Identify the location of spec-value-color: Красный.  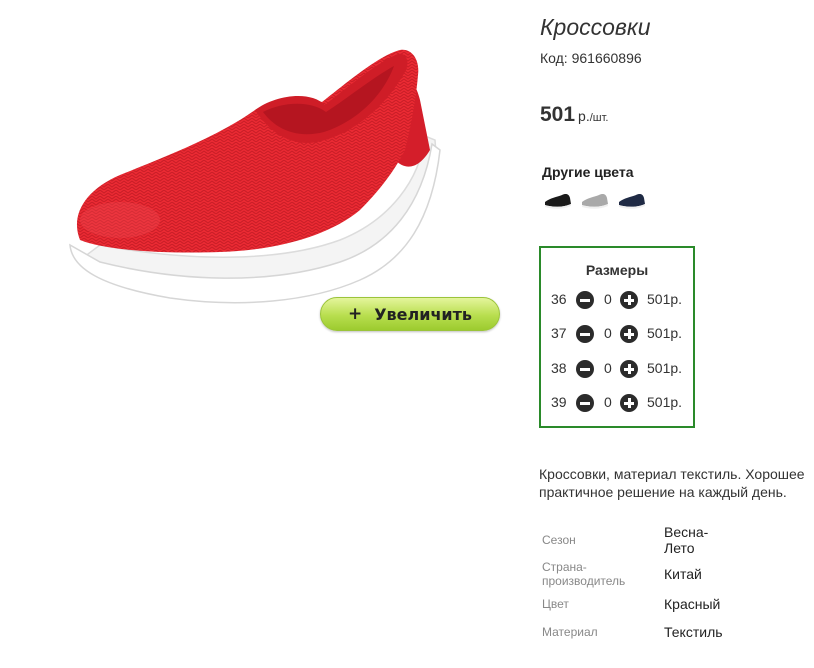
(692, 604).